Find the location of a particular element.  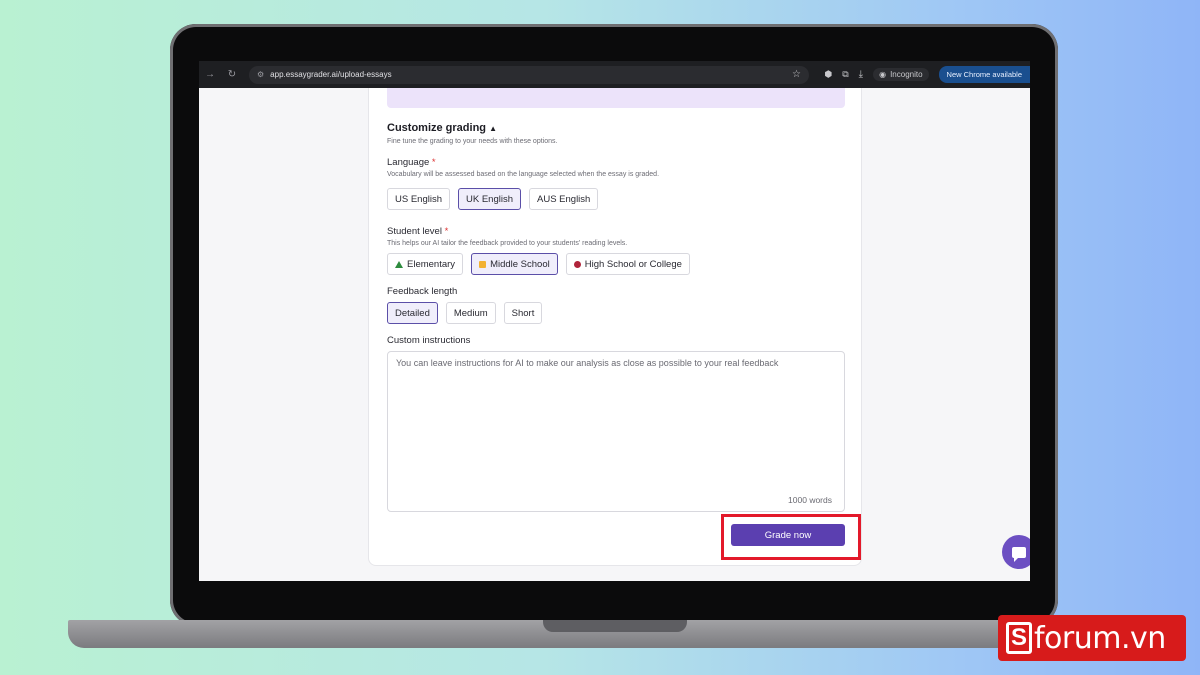

caret-up-icon: ▲ is located at coordinates (493, 128).